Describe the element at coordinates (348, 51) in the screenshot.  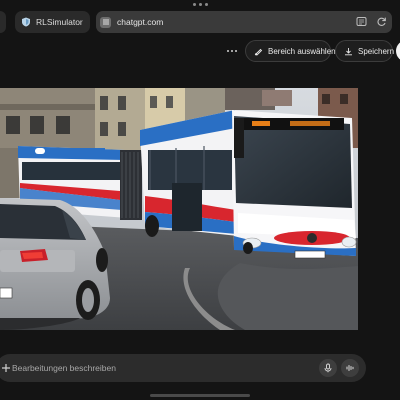
I see `download-icon` at that location.